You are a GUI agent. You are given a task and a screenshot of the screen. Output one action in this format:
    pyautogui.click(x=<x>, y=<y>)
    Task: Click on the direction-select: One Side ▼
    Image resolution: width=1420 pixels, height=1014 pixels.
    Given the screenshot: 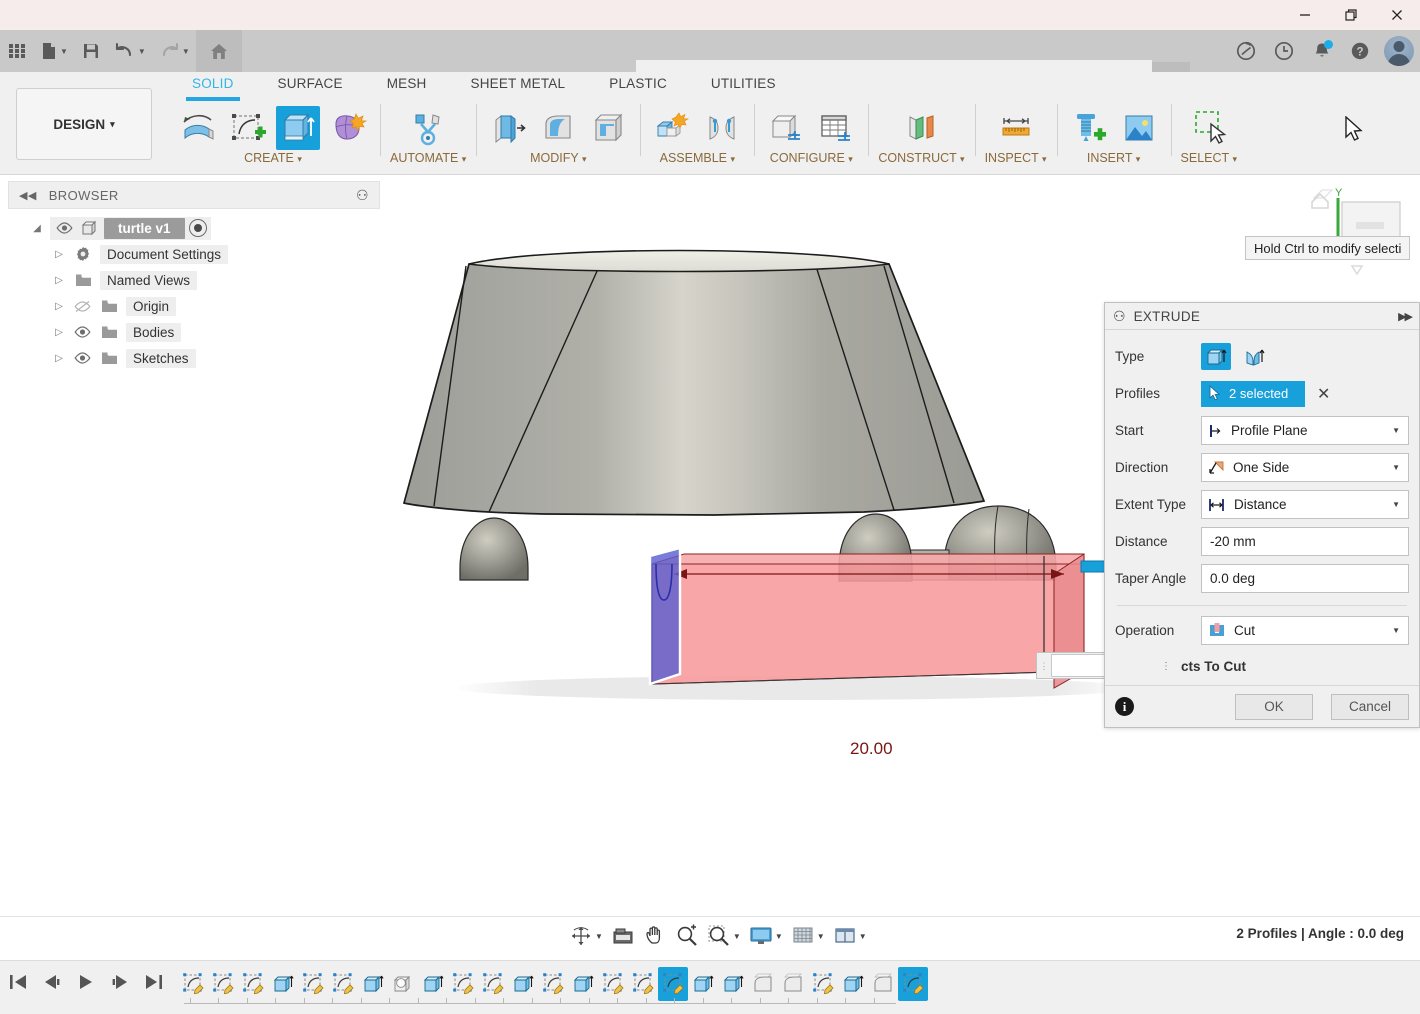 What is the action you would take?
    pyautogui.click(x=1305, y=467)
    